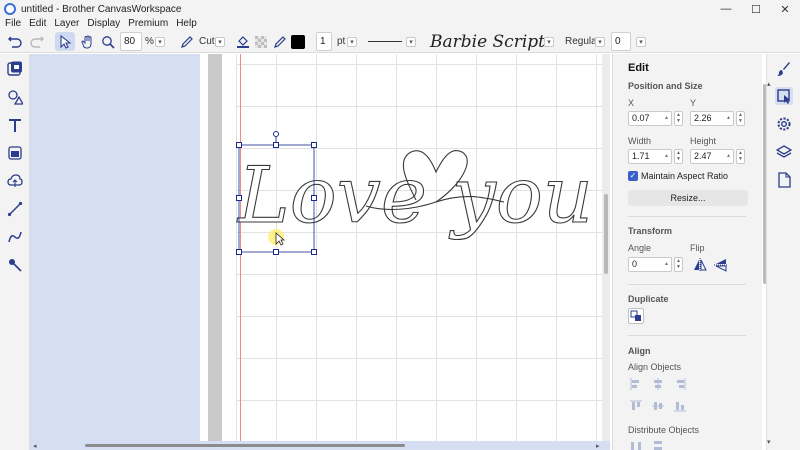  I want to click on rotate-handle, so click(276, 134).